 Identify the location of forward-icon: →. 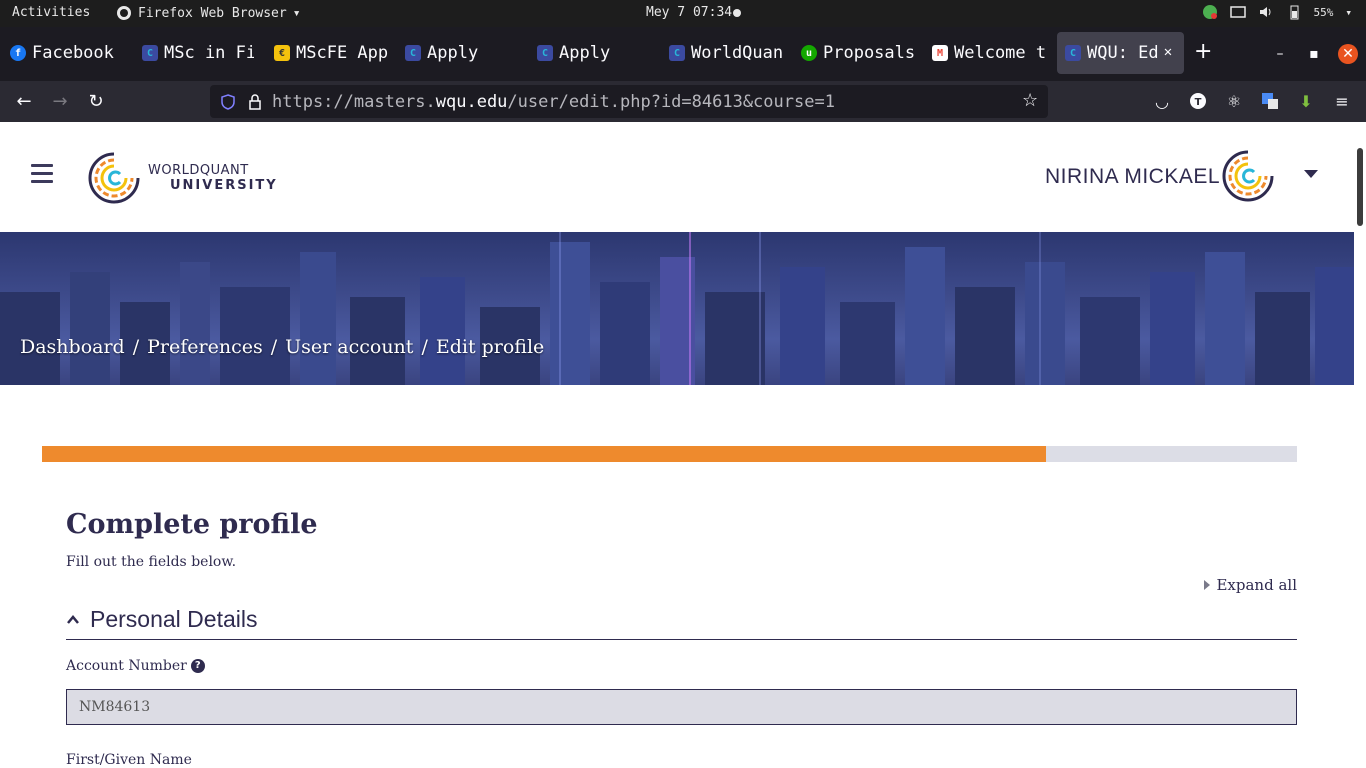
(60, 102).